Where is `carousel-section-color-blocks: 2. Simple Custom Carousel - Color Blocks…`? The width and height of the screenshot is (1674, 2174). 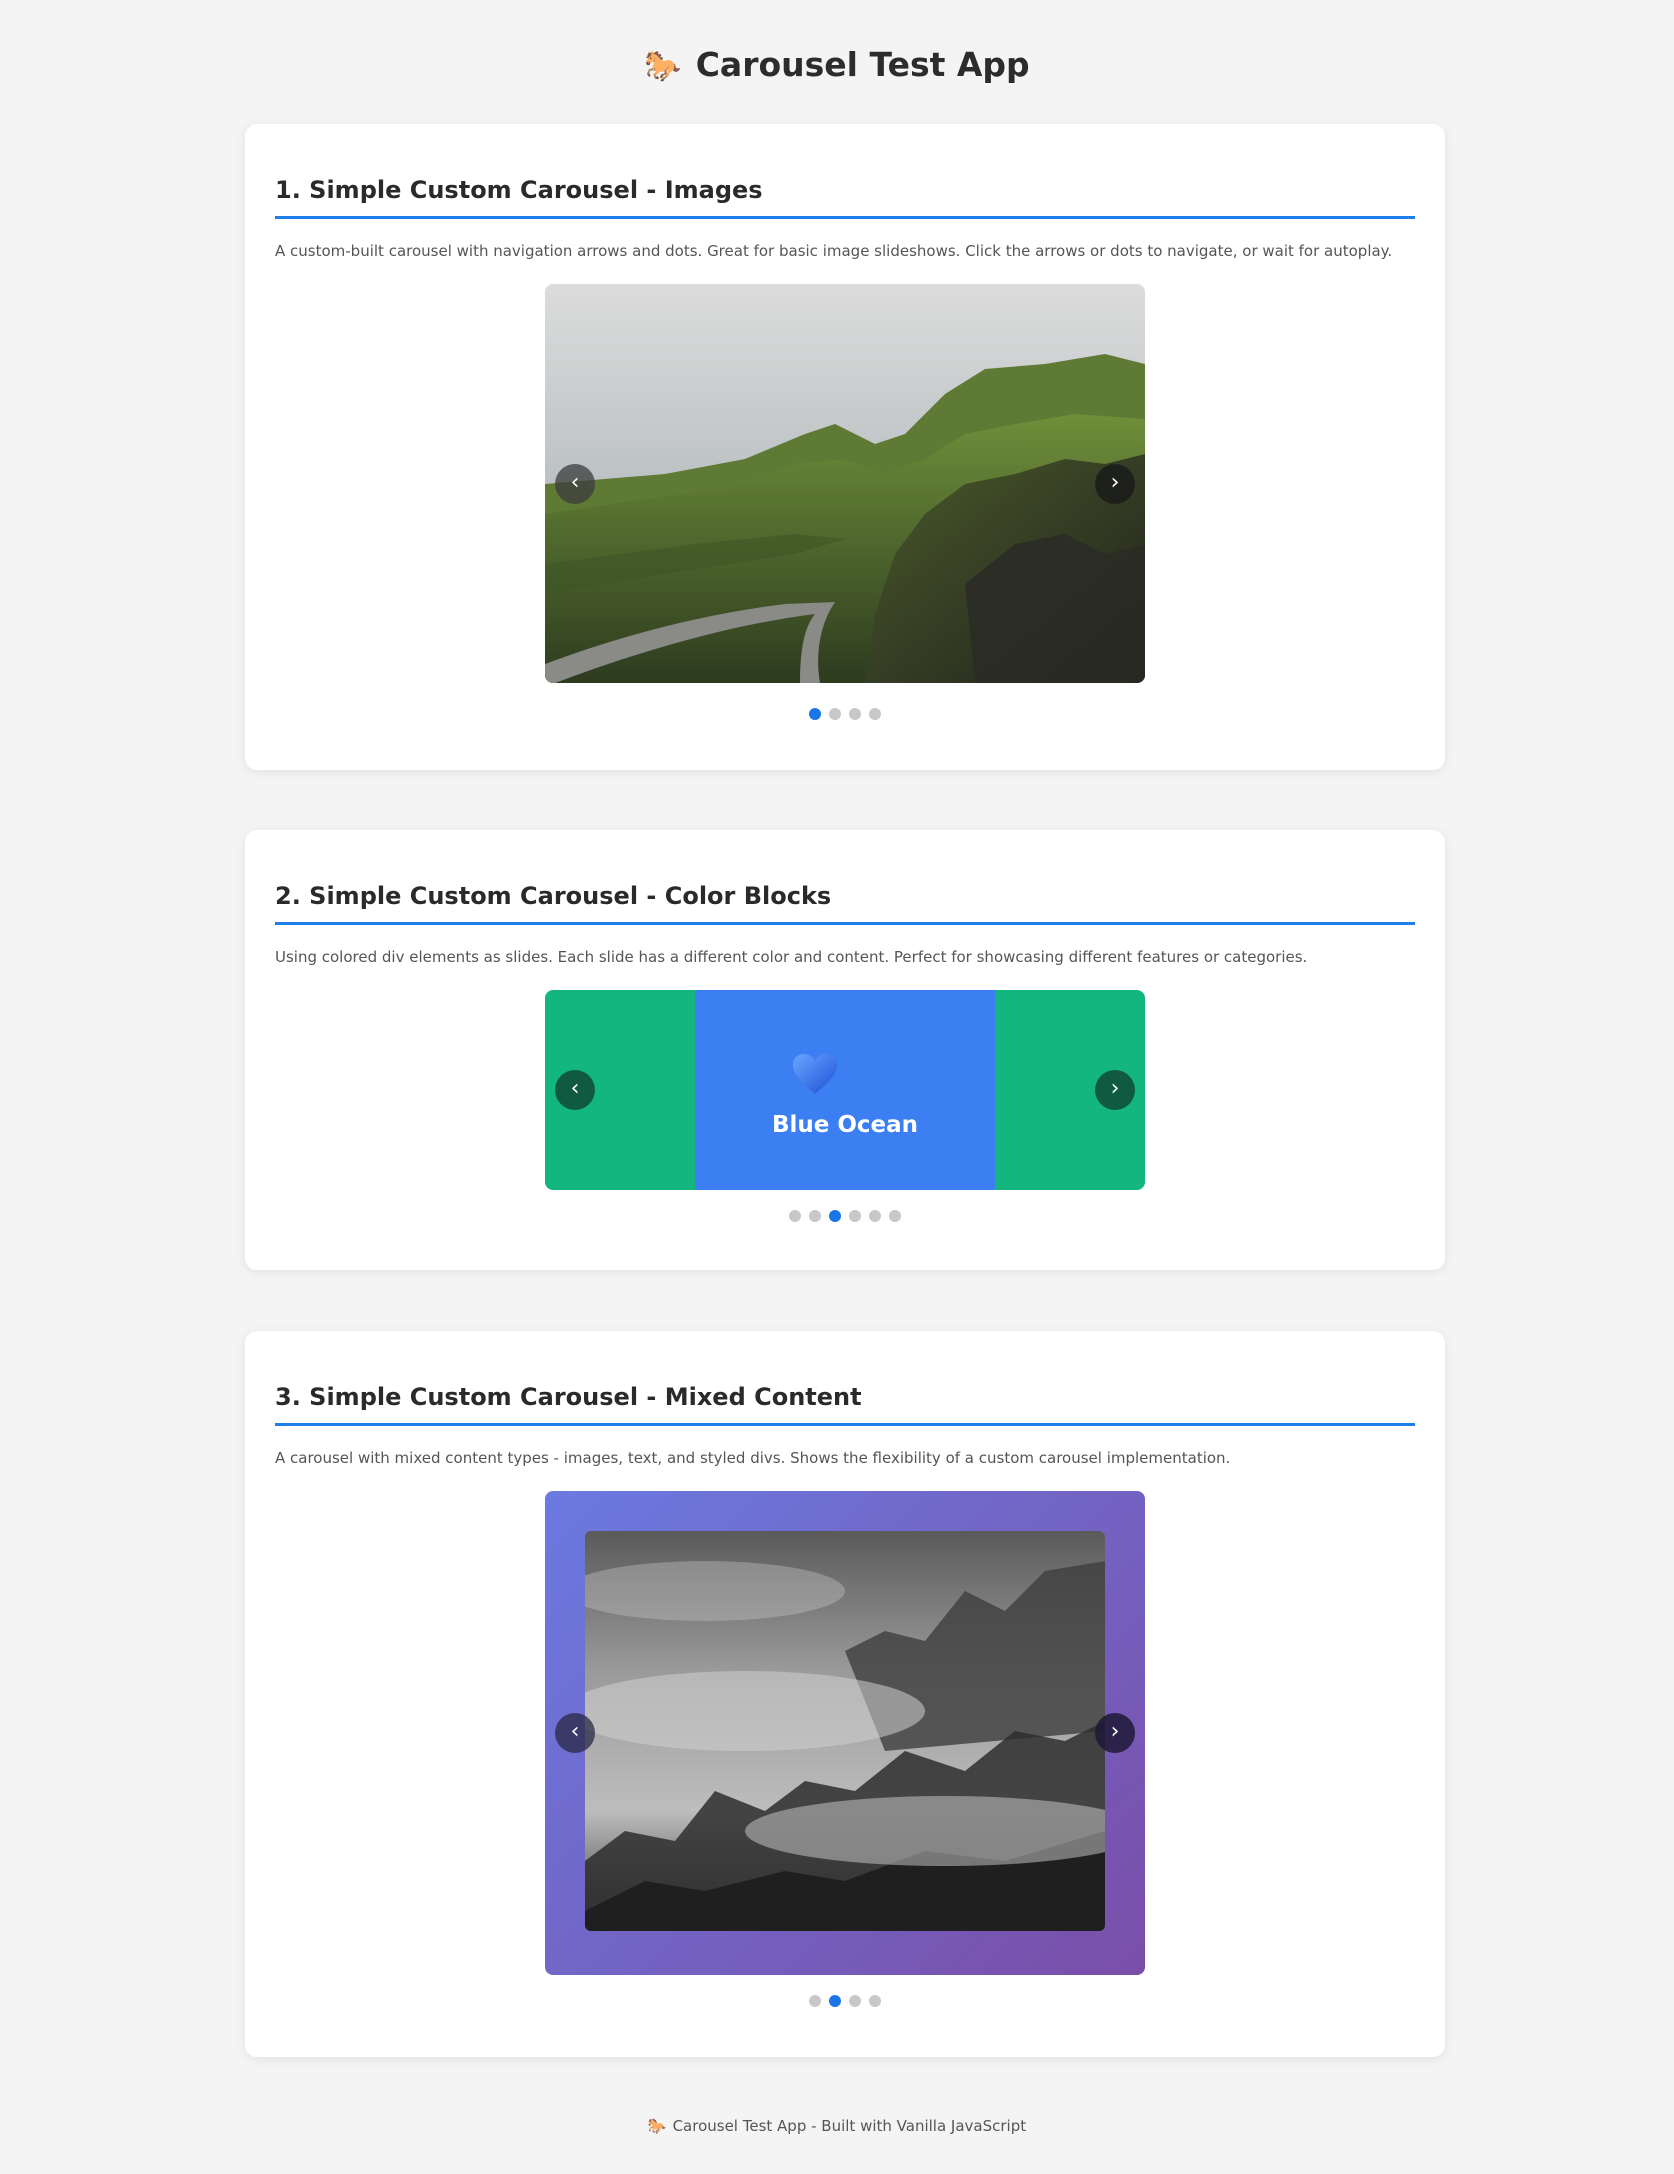
carousel-section-color-blocks: 2. Simple Custom Carousel - Color Blocks… is located at coordinates (845, 1050).